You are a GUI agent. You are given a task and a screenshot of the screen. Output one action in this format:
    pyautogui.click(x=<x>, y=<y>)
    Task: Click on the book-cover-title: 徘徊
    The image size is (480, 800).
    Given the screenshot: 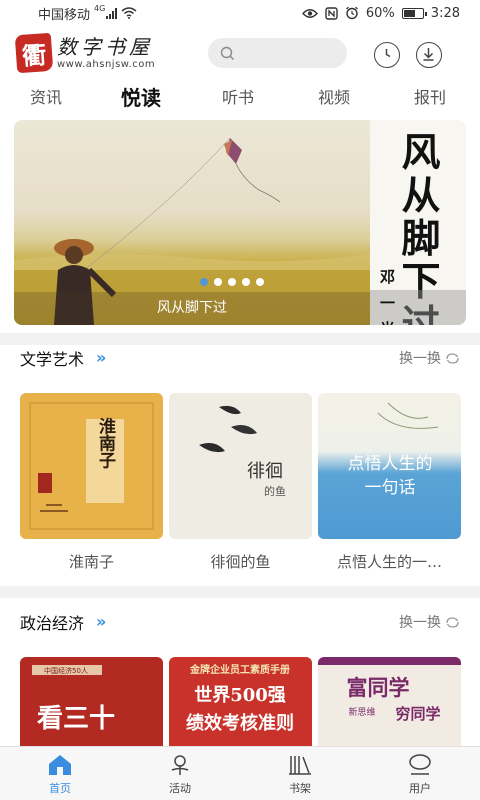 What is the action you would take?
    pyautogui.click(x=265, y=471)
    